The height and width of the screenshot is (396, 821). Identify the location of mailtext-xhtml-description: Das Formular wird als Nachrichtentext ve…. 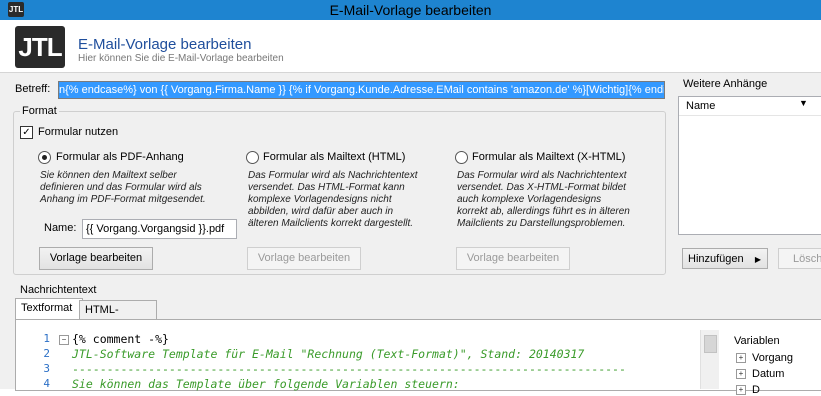
(543, 199).